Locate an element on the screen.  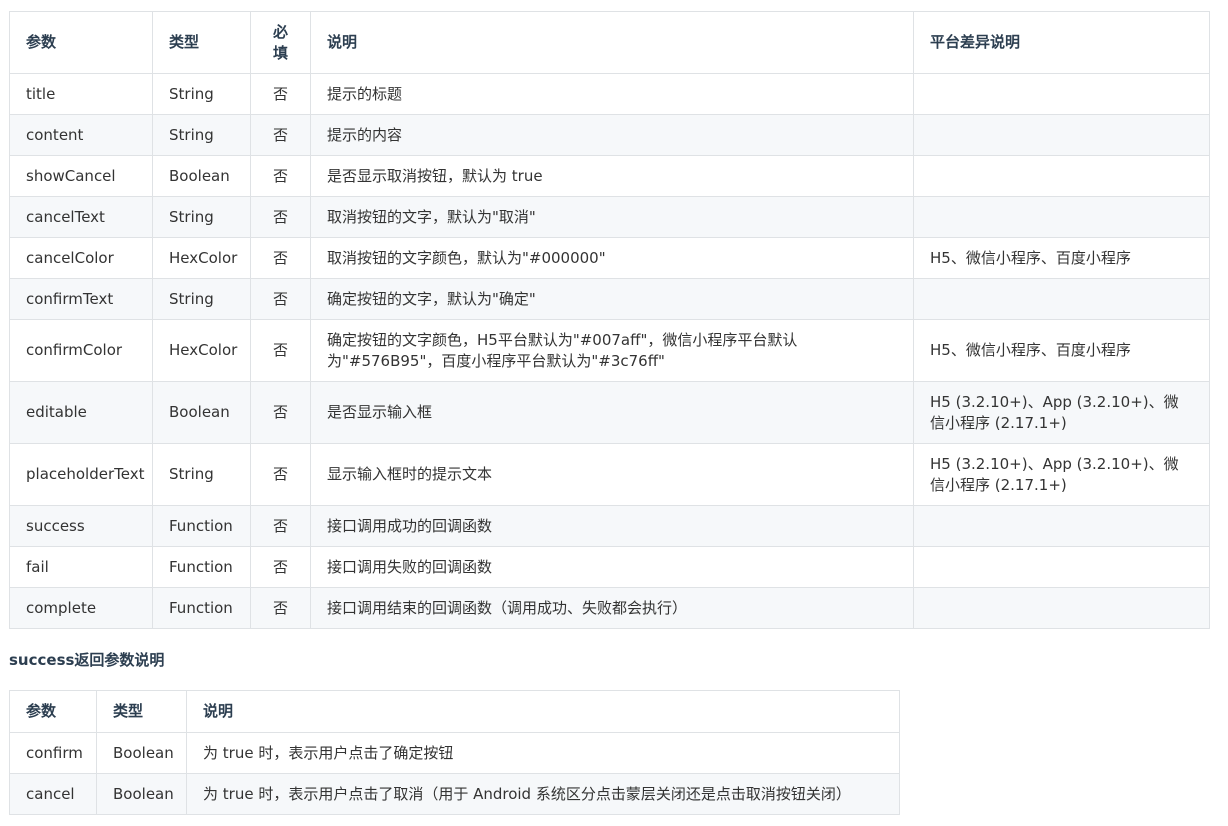
param-desc-cell: 接口调用结束的回调函数（调用成功、失败都会执行） is located at coordinates (612, 608).